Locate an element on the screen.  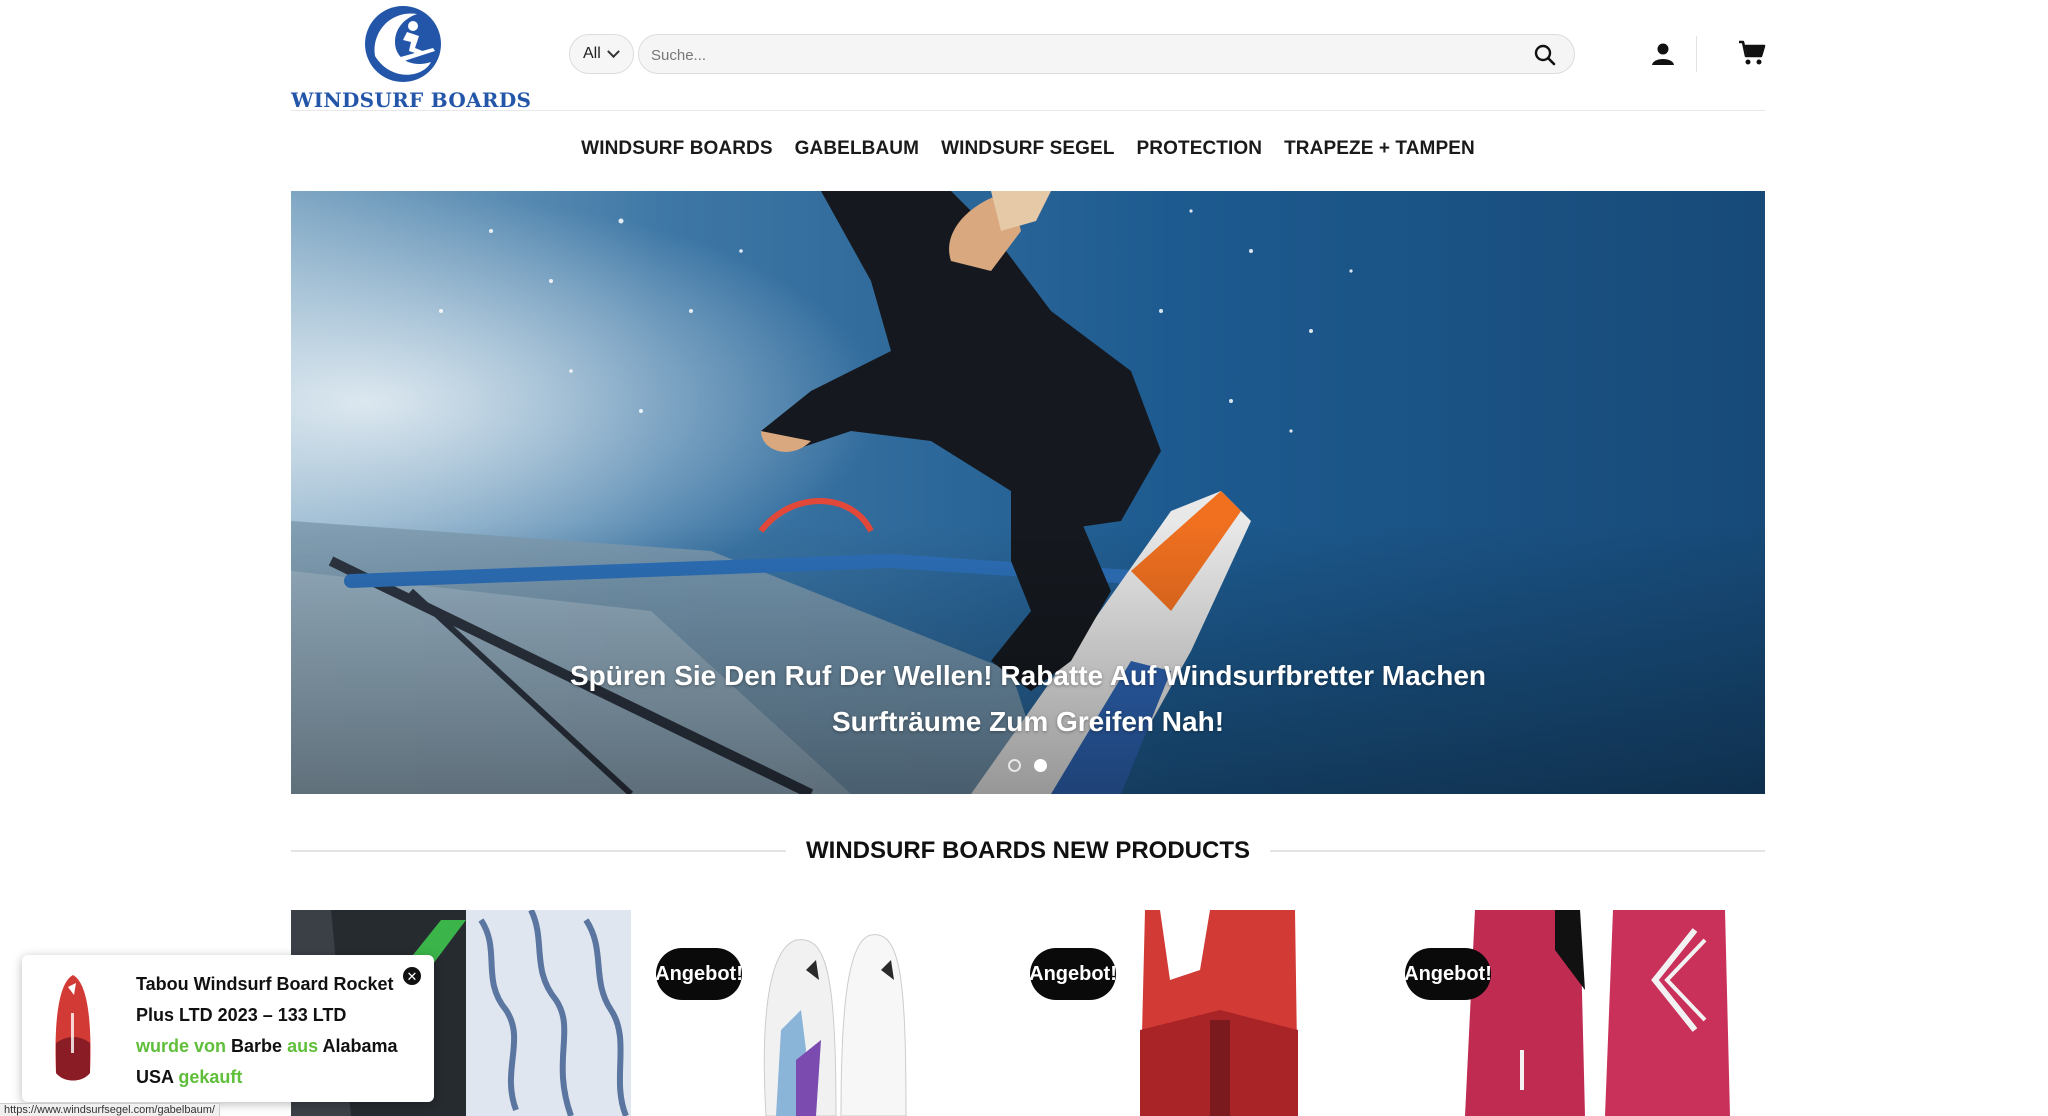
site-logo: WINDSURF BOARDS is located at coordinates (411, 56).